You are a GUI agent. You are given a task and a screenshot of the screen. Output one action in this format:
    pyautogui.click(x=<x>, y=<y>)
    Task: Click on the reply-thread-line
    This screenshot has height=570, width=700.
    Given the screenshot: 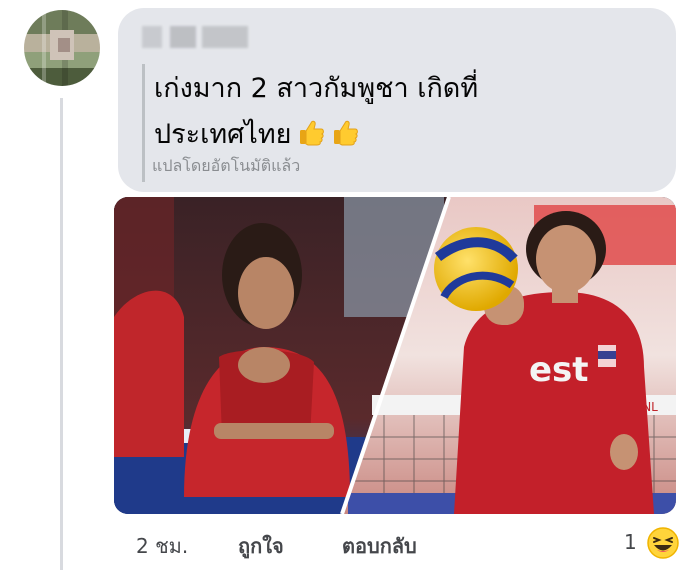 What is the action you would take?
    pyautogui.click(x=61, y=334)
    